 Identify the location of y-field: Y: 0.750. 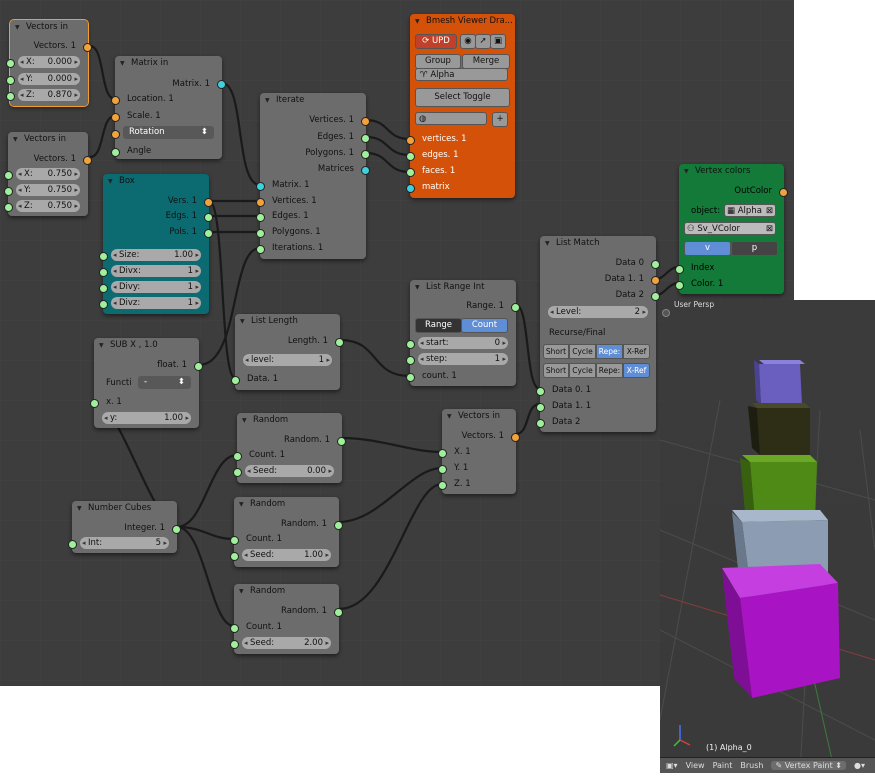
(48, 190).